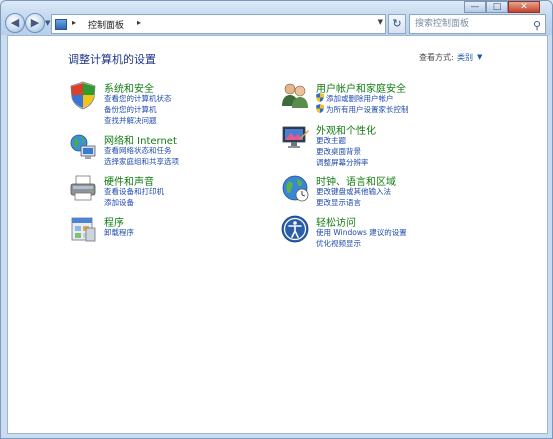 This screenshot has height=439, width=553. Describe the element at coordinates (47, 23) in the screenshot. I see `recent-pages-dropdown: ▼` at that location.